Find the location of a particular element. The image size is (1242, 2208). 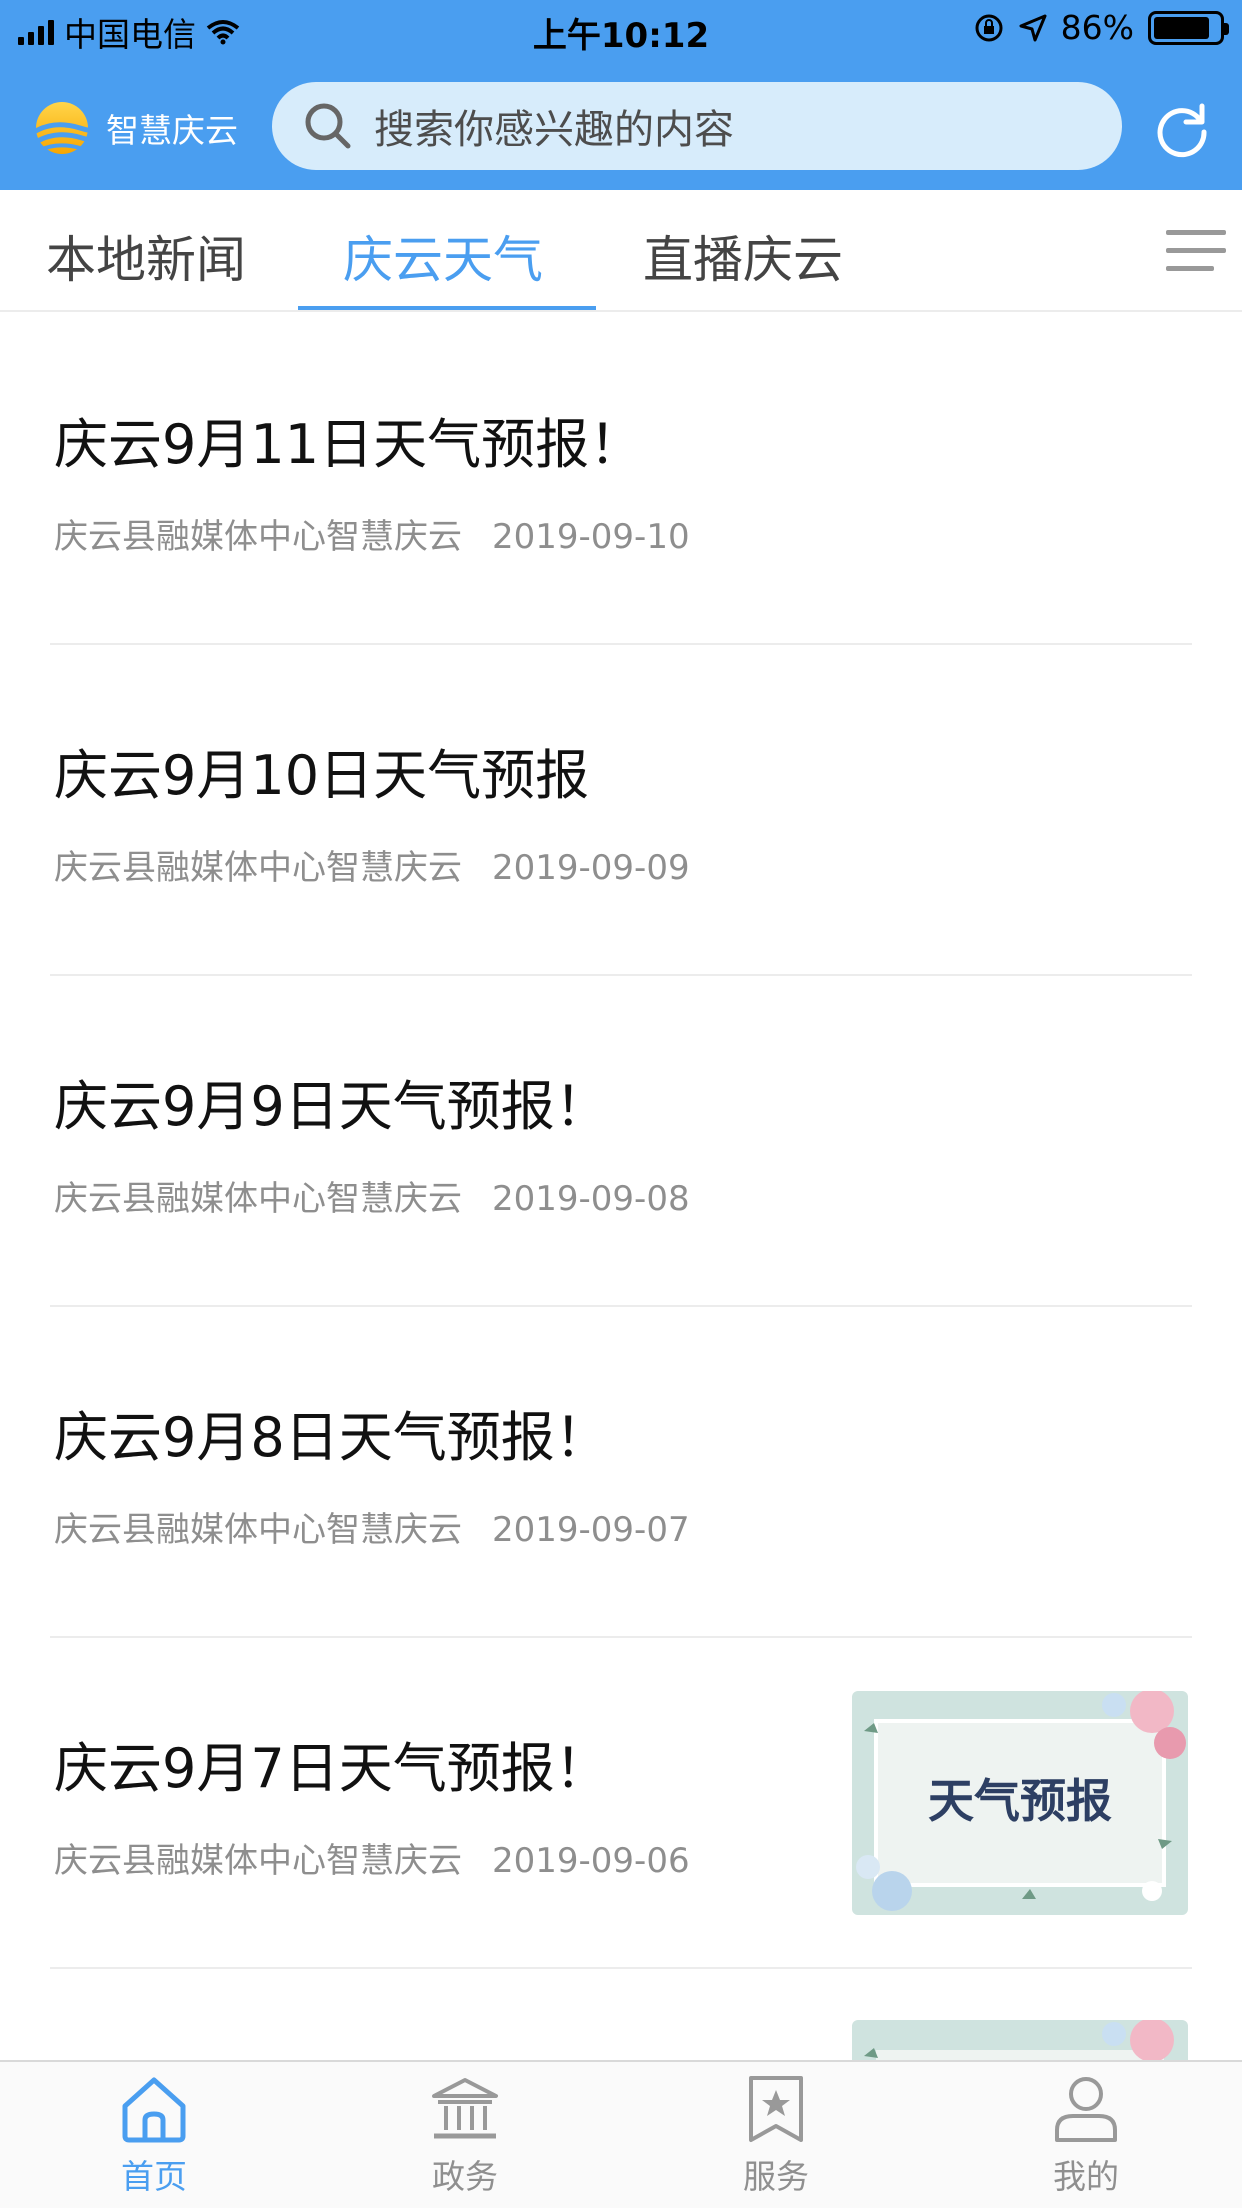

location-arrow-icon is located at coordinates (1033, 27).